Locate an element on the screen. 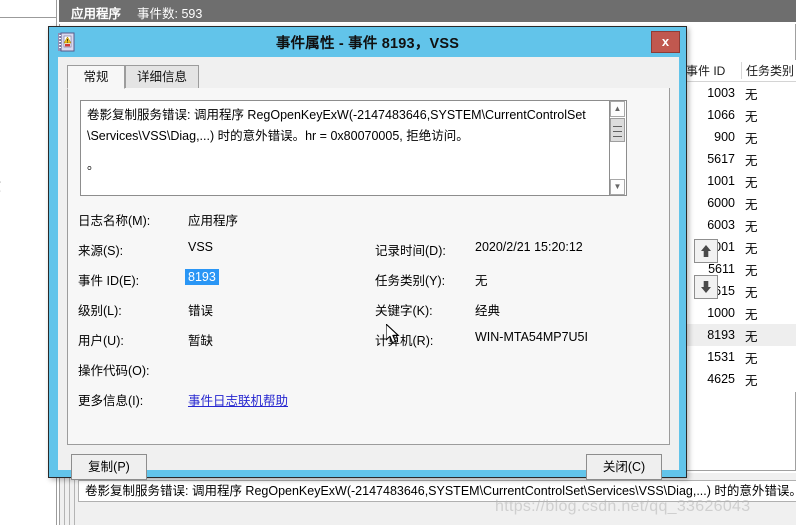 The image size is (796, 525). table-row: 1531 无 is located at coordinates (739, 357).